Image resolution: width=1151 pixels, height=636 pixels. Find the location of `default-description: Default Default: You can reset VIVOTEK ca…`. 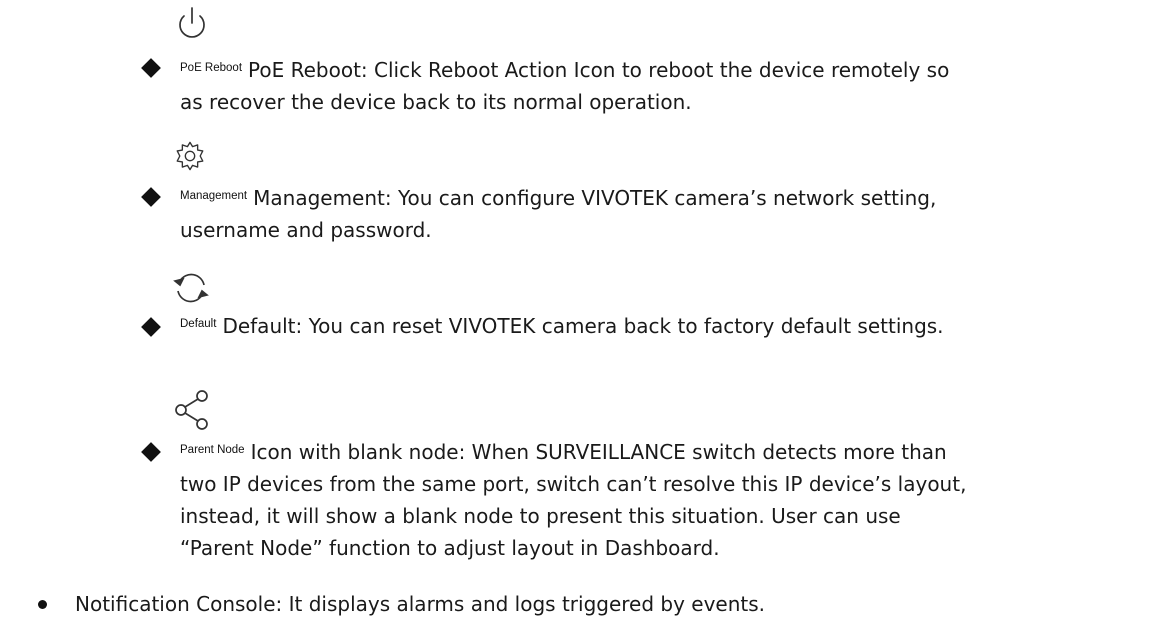

default-description: Default Default: You can reset VIVOTEK ca… is located at coordinates (630, 325).